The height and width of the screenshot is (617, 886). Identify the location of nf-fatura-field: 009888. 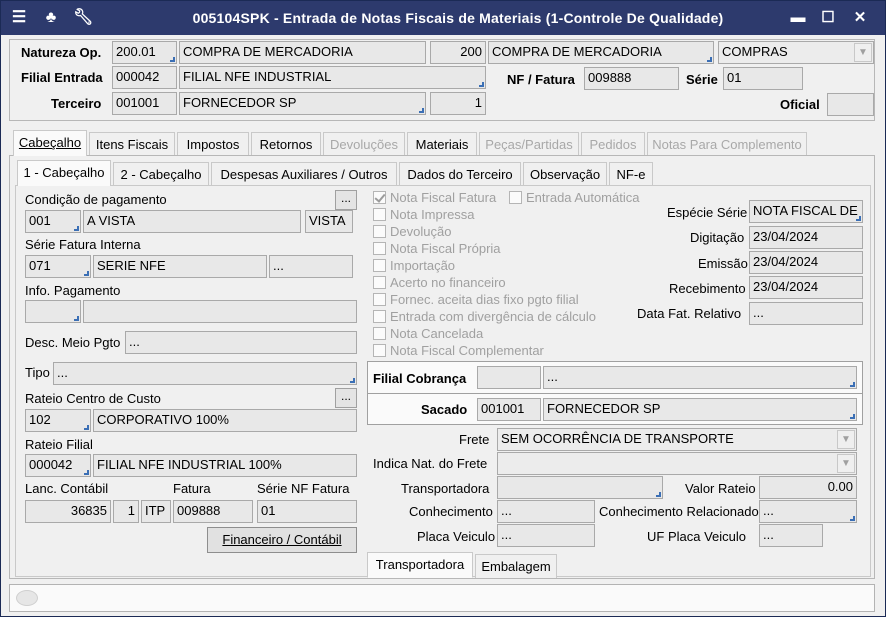
(631, 78).